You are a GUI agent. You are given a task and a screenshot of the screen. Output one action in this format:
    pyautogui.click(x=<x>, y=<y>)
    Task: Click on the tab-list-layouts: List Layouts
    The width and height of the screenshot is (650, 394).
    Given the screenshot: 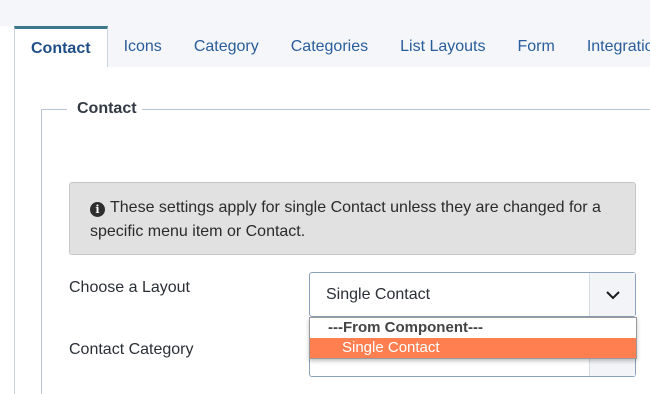 What is the action you would take?
    pyautogui.click(x=442, y=46)
    